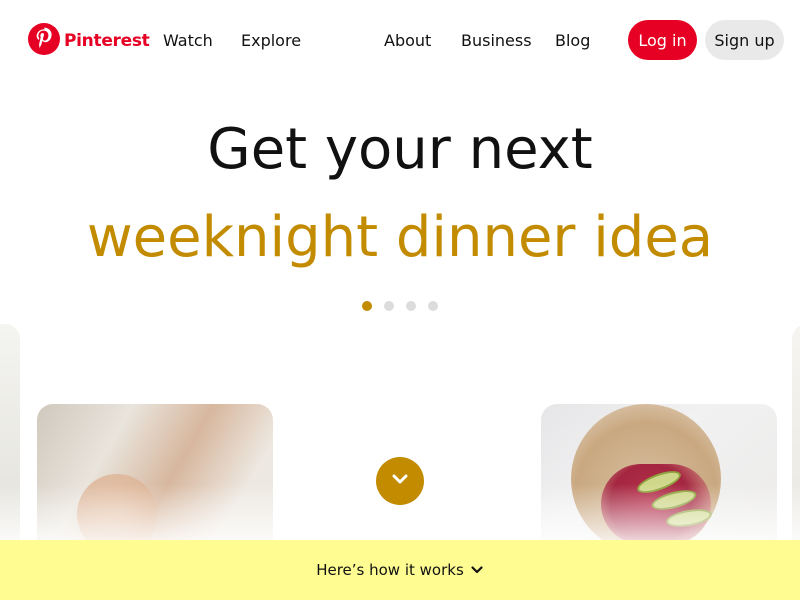  I want to click on nav-about: About, so click(407, 41).